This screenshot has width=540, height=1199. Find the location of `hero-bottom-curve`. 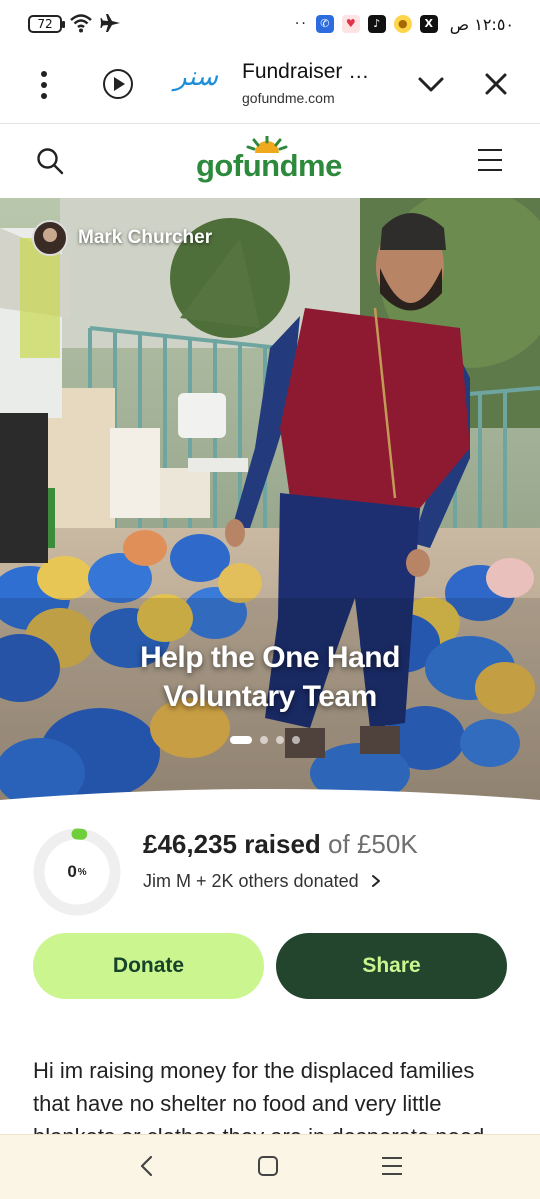

hero-bottom-curve is located at coordinates (270, 799).